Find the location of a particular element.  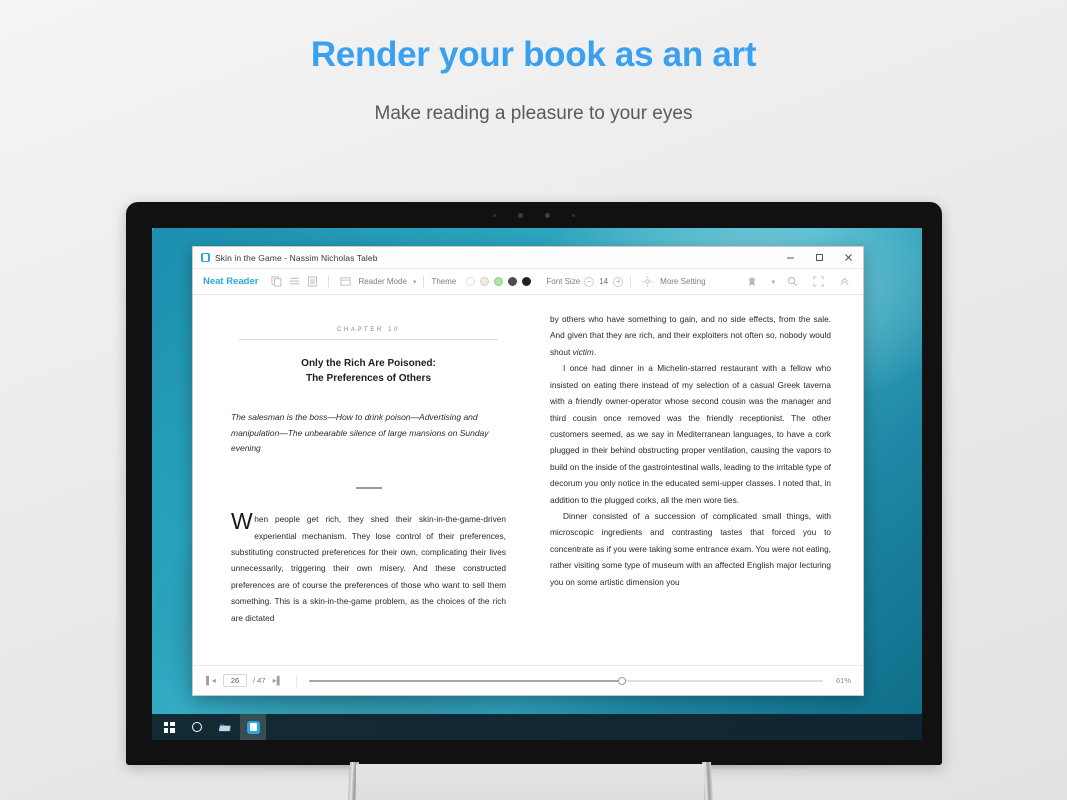

reader-mode-icon is located at coordinates (345, 282).